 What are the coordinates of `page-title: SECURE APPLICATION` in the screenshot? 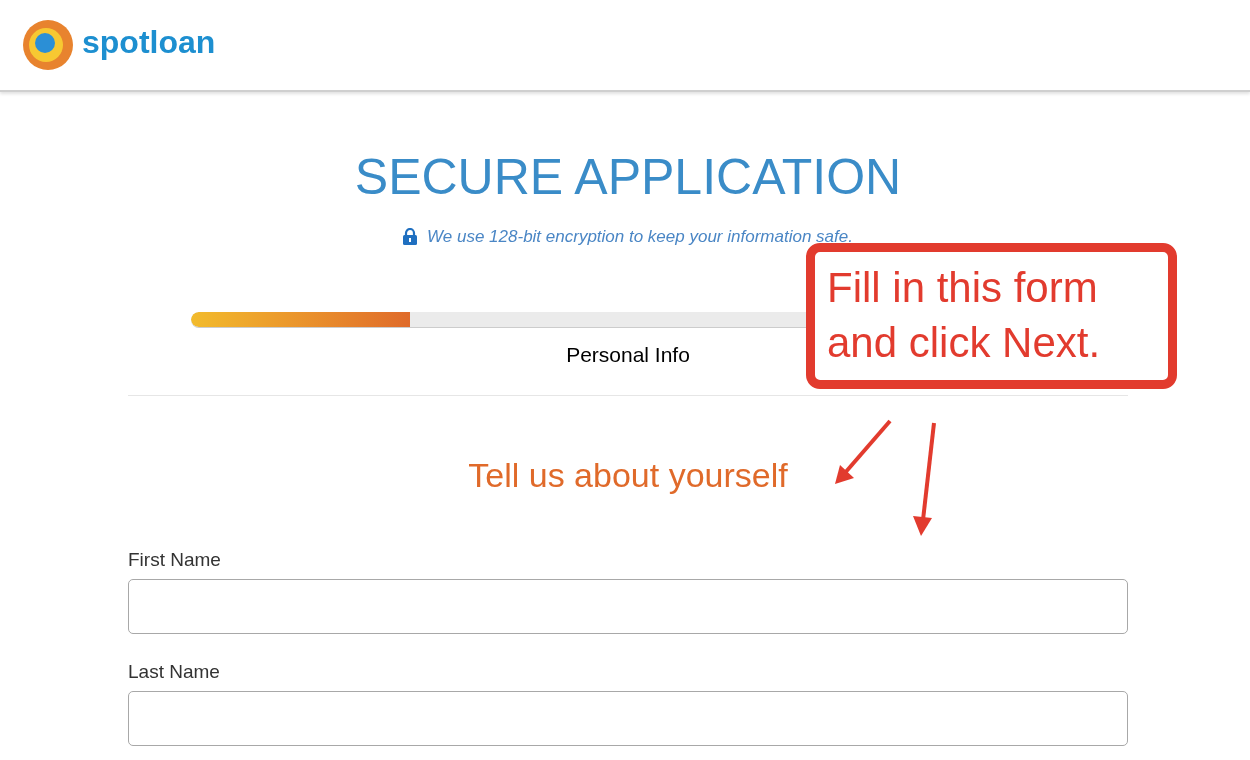 It's located at (628, 177).